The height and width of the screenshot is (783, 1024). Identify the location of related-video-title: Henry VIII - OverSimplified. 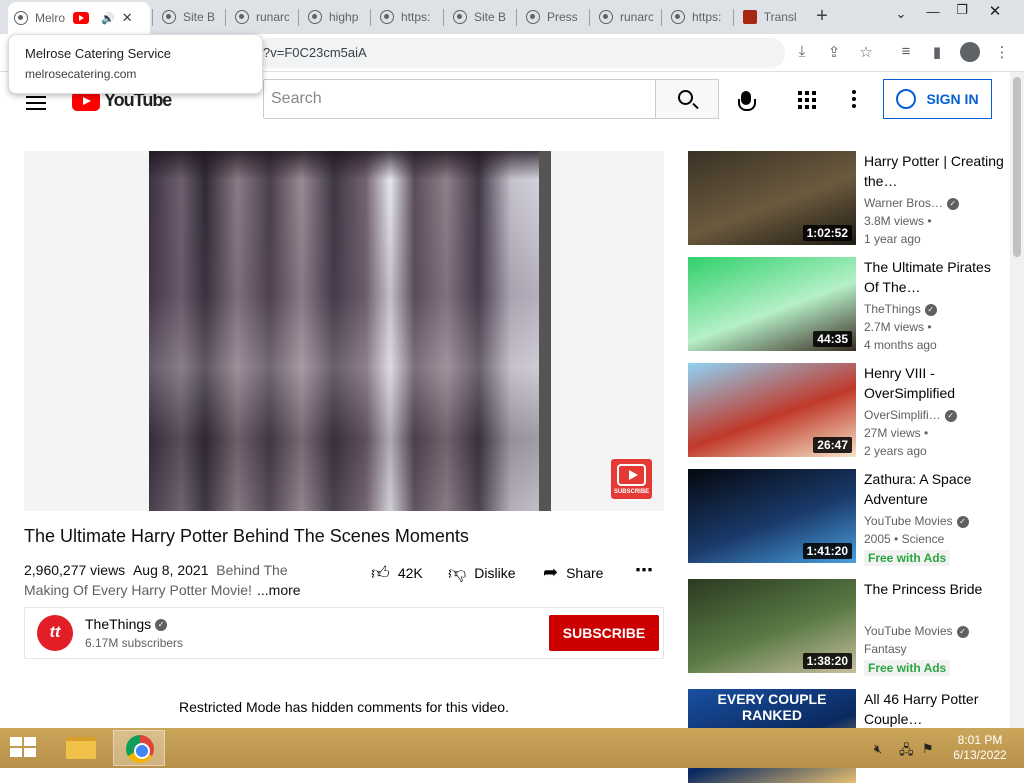
(934, 383).